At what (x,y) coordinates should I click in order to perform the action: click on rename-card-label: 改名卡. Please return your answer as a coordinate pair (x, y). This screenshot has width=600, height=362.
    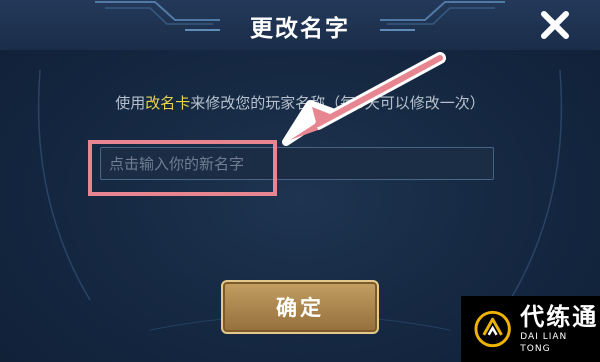
    Looking at the image, I should click on (168, 103).